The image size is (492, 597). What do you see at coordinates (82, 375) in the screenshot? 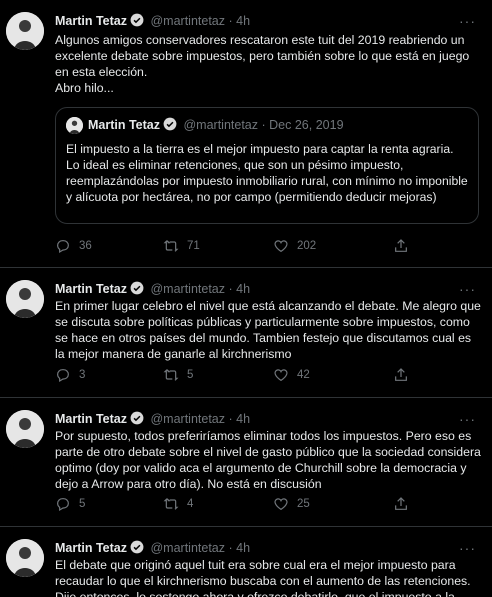
I see `reply-count: 3` at bounding box center [82, 375].